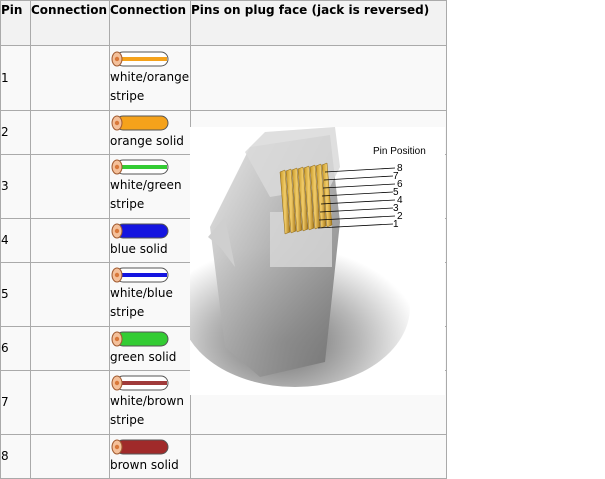 Image resolution: width=605 pixels, height=479 pixels. I want to click on wire-label: brown solid, so click(144, 464).